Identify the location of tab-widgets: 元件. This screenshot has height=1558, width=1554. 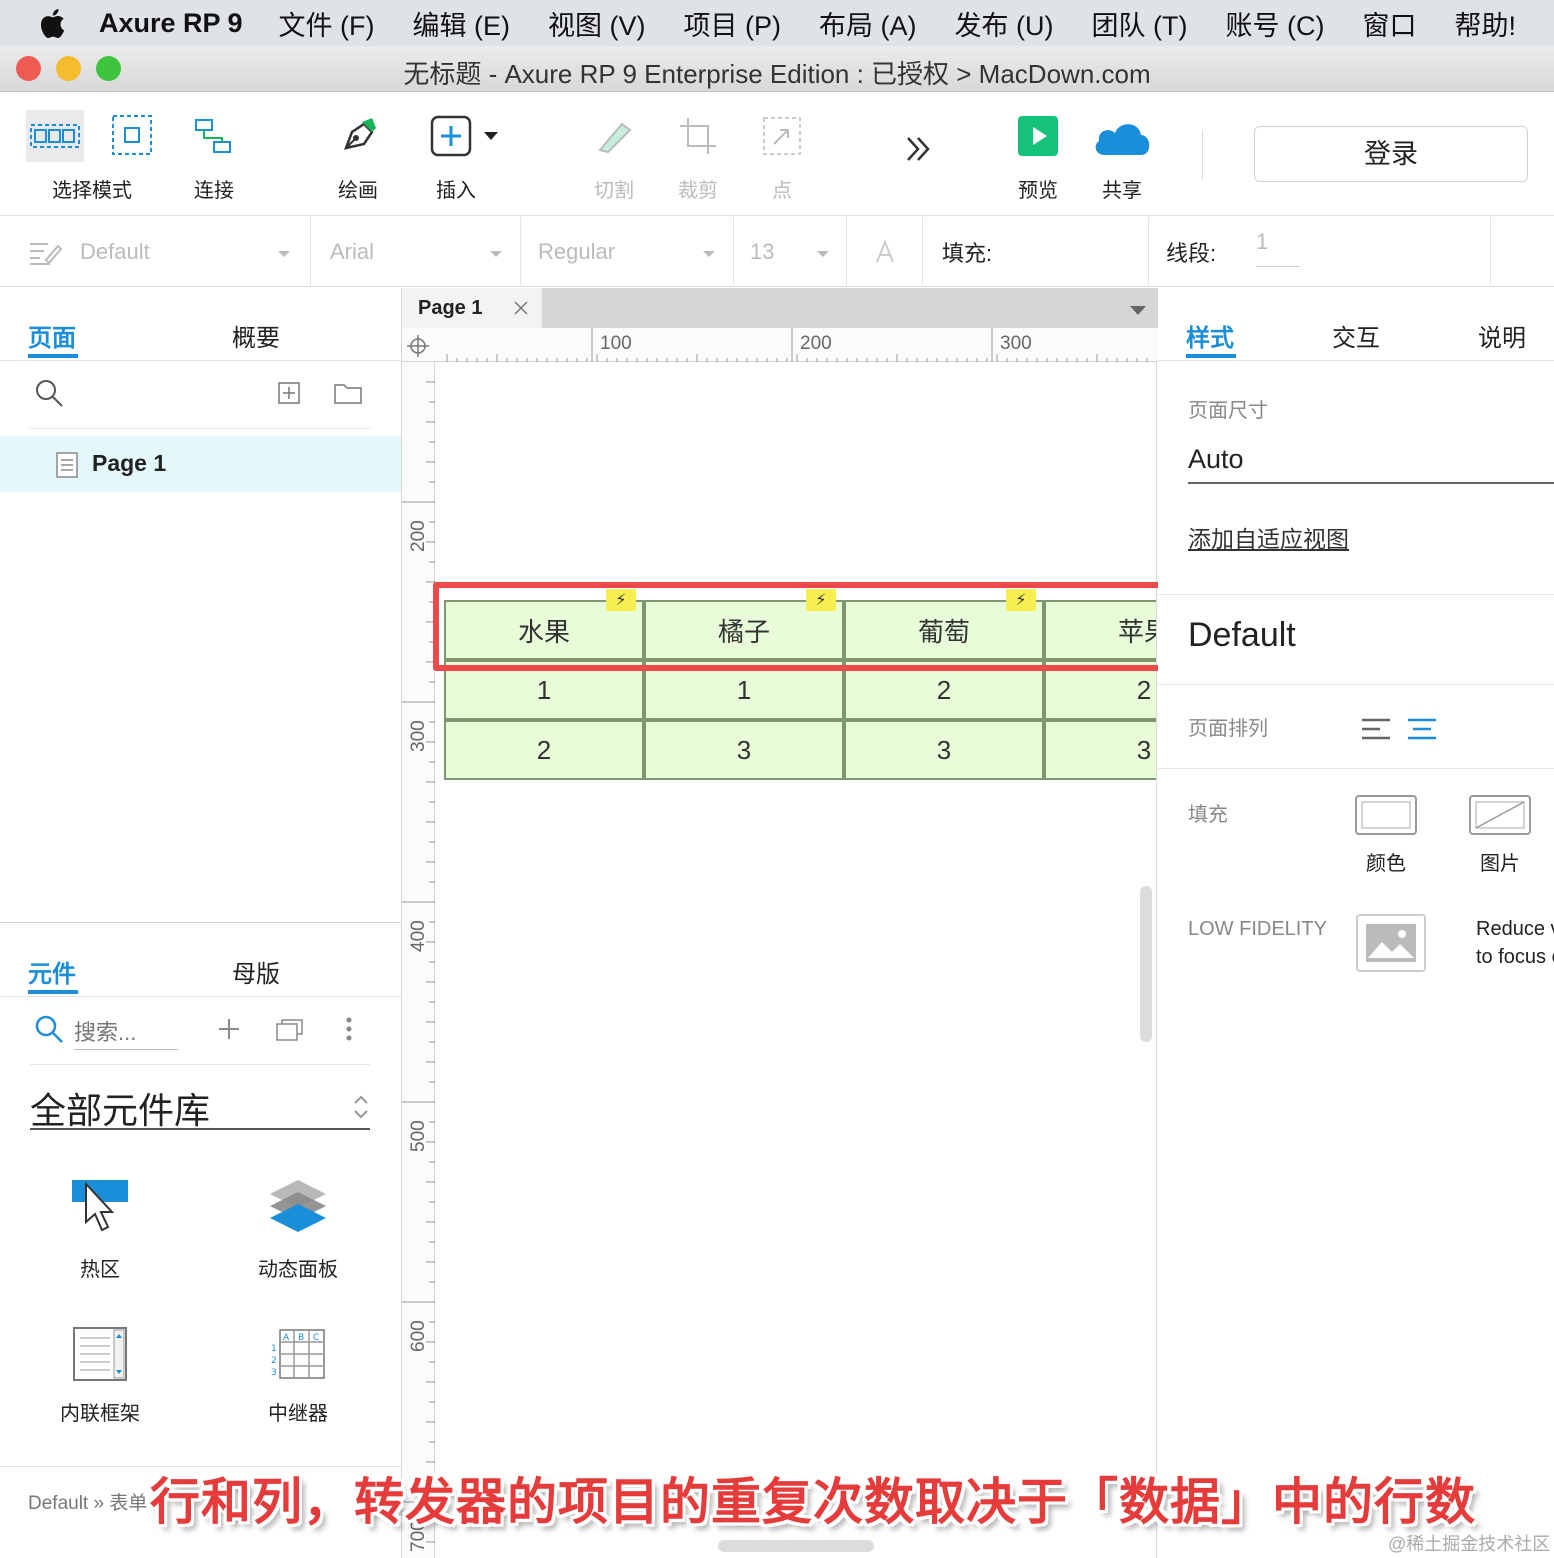
(52, 971).